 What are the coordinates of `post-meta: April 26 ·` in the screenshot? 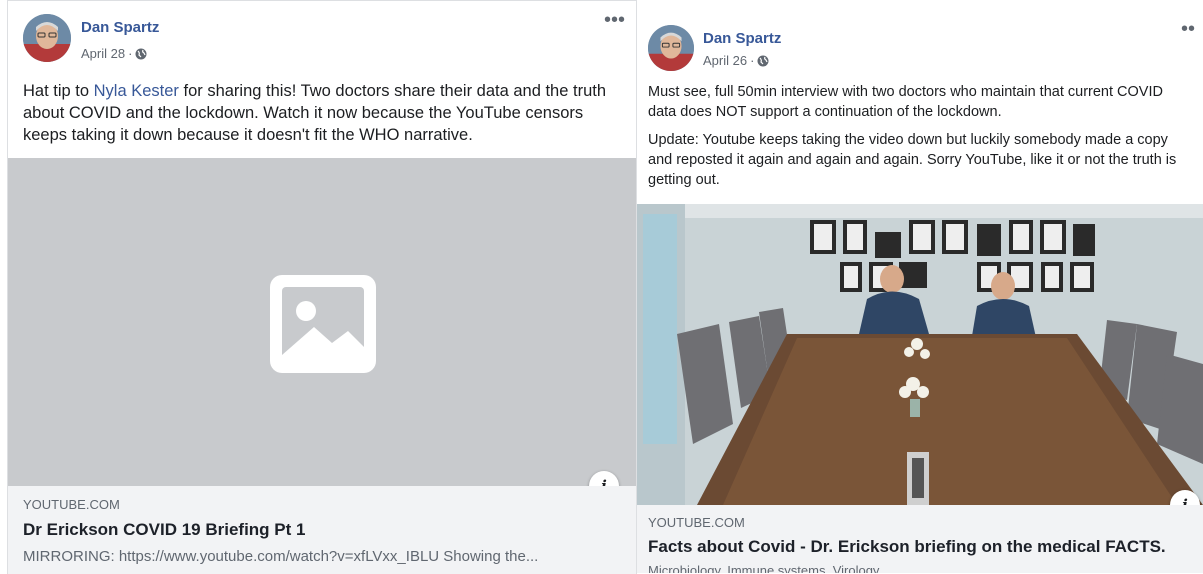 It's located at (736, 60).